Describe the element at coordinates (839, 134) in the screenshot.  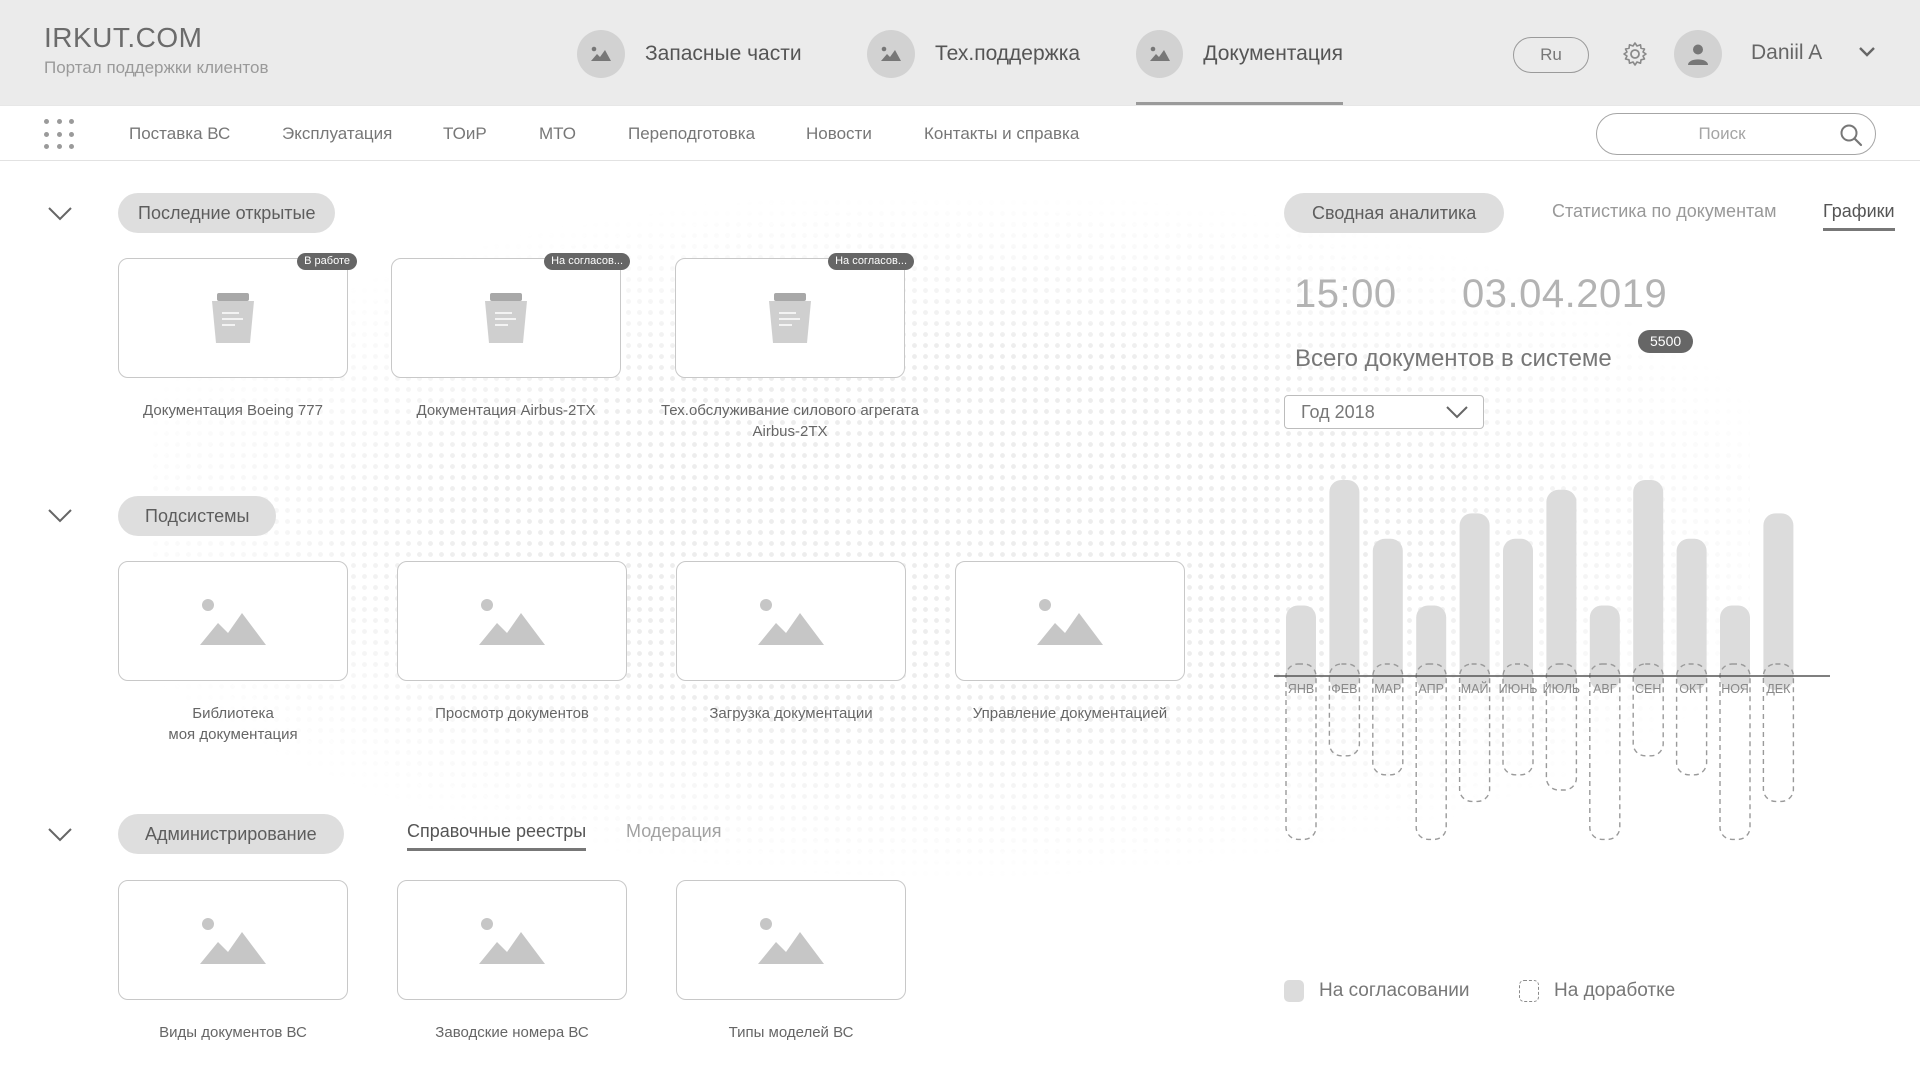
I see `nav-item-news: Новости` at that location.